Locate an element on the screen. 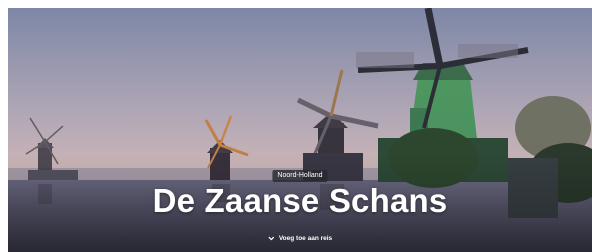 Image resolution: width=592 pixels, height=252 pixels. chevron-down-icon is located at coordinates (271, 238).